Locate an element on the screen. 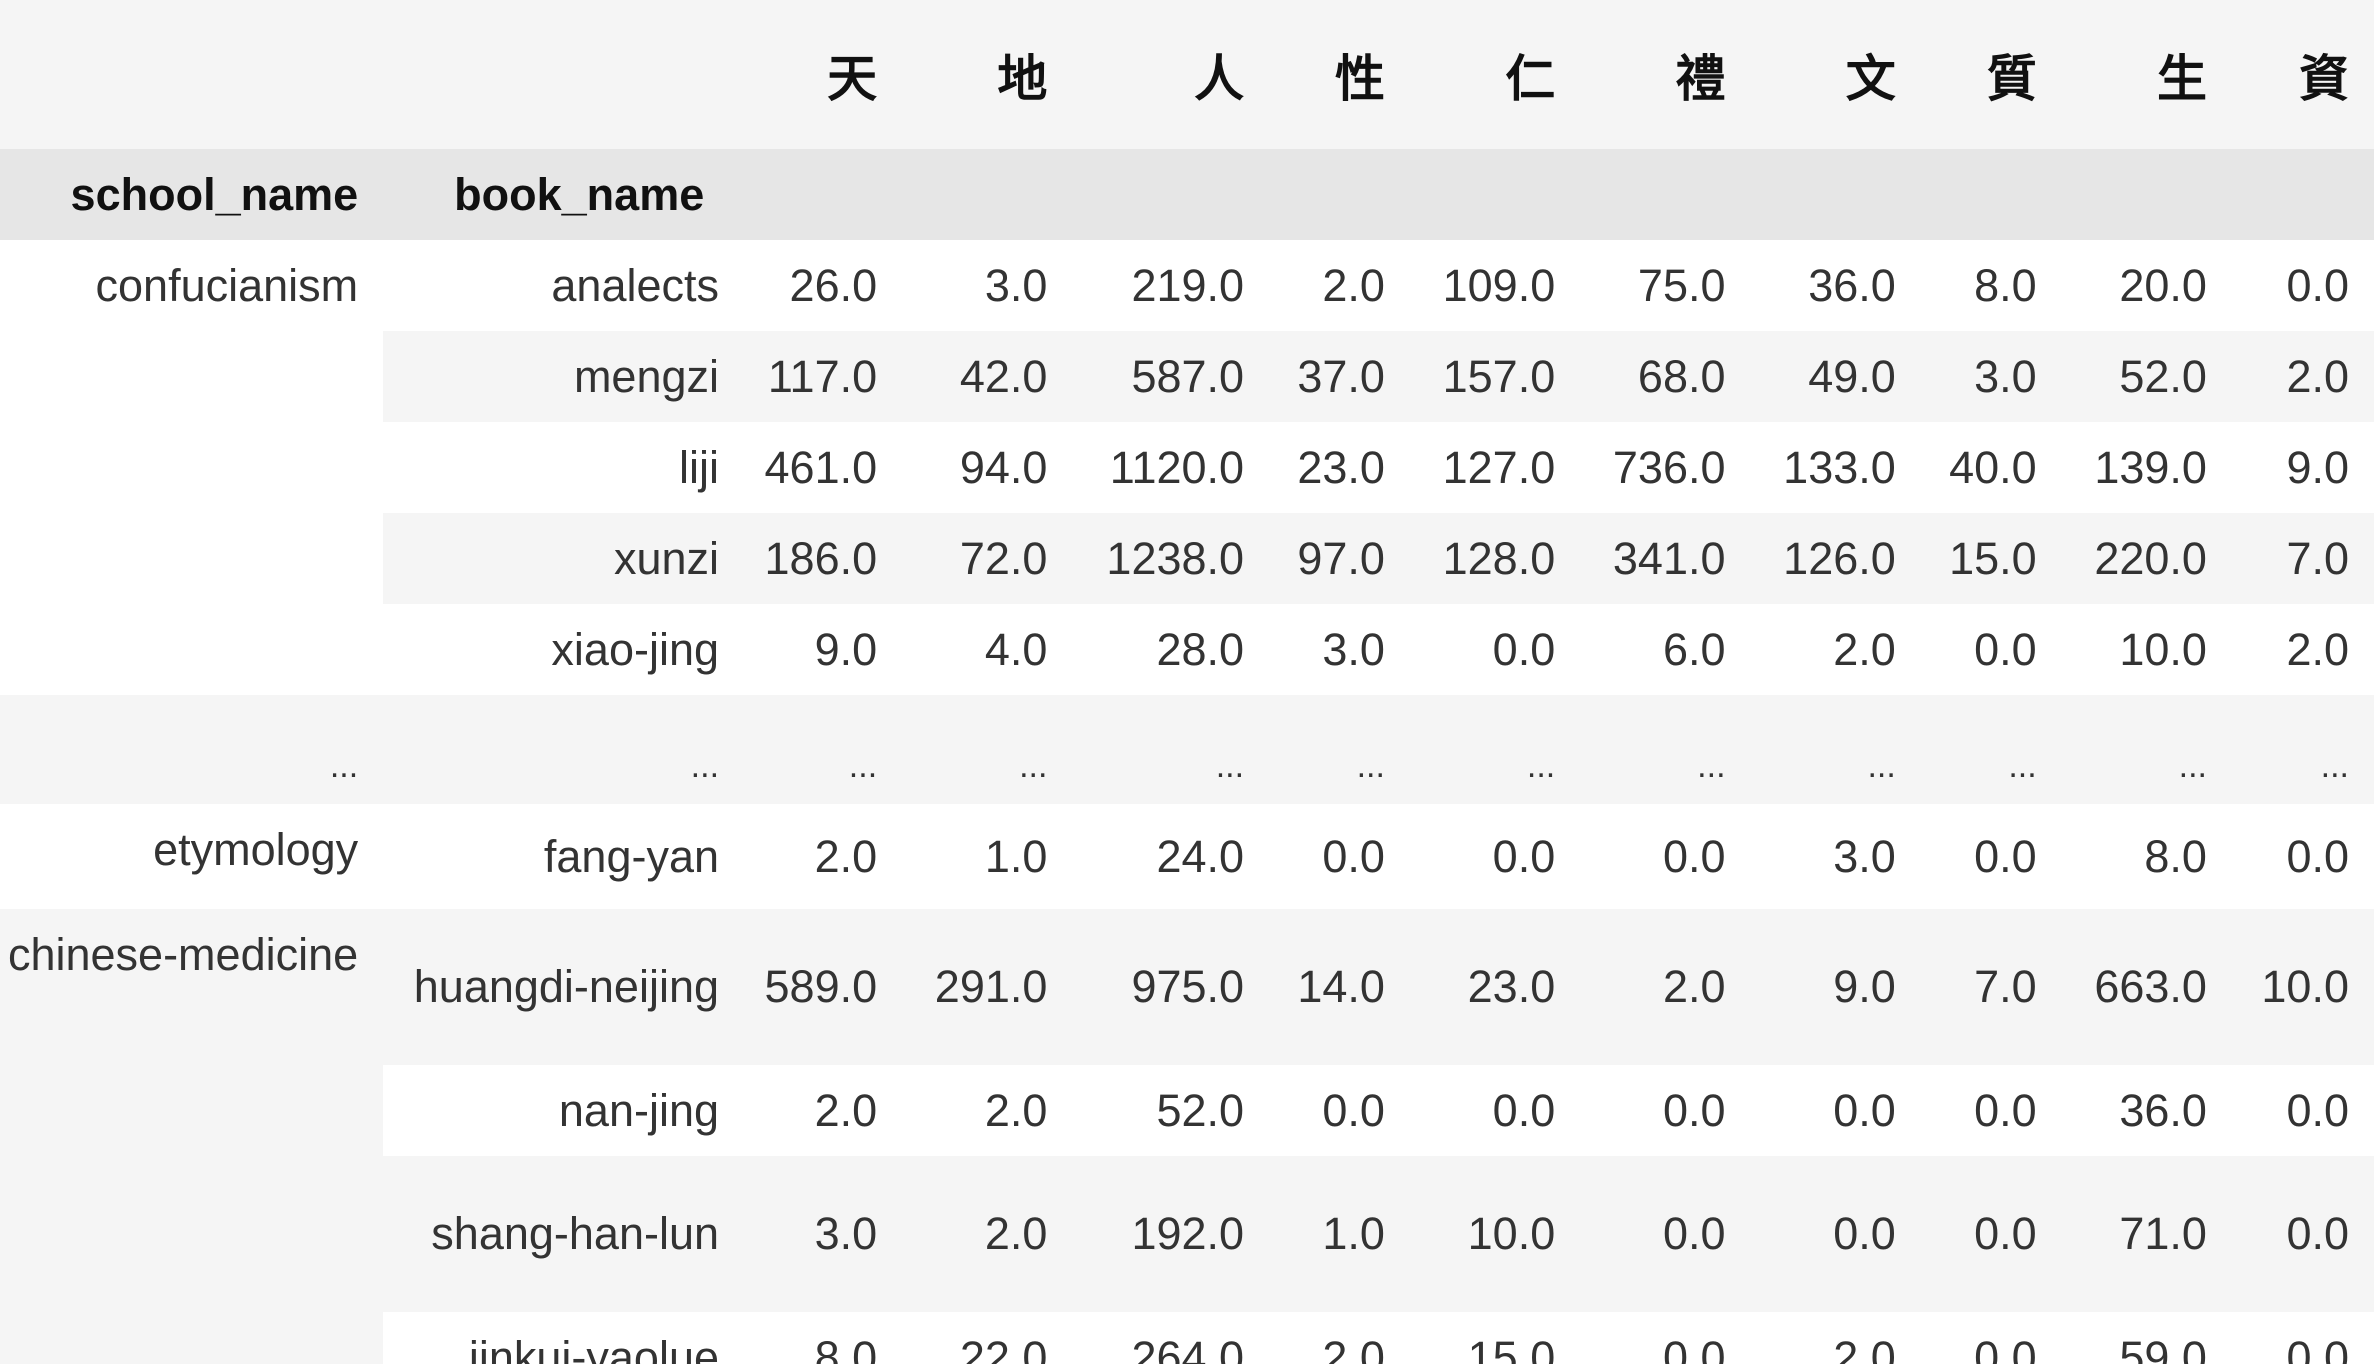 This screenshot has height=1364, width=2374. school-label: etymology is located at coordinates (192, 856).